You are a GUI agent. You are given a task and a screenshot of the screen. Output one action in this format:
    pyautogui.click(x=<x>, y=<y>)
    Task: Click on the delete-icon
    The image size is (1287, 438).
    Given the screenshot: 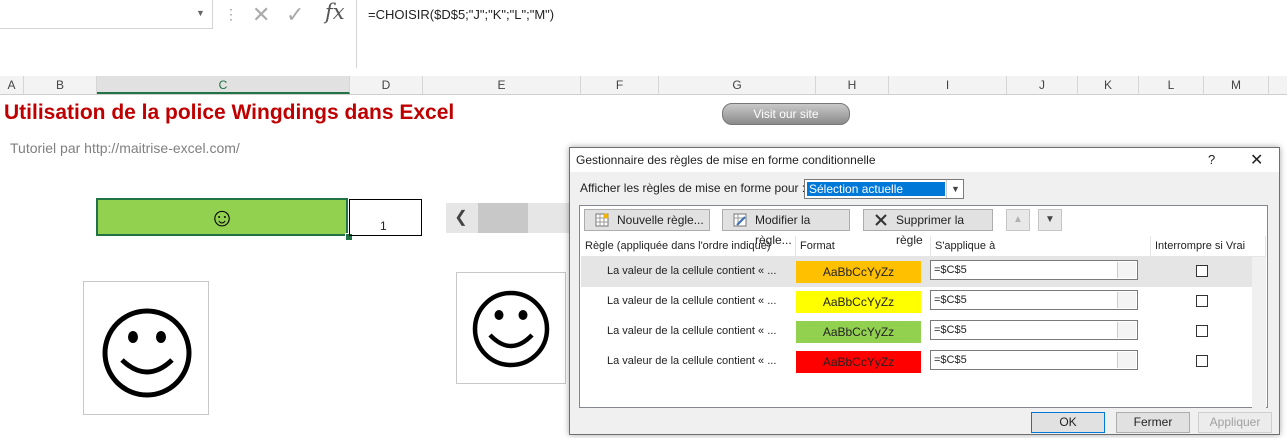 What is the action you would take?
    pyautogui.click(x=881, y=220)
    